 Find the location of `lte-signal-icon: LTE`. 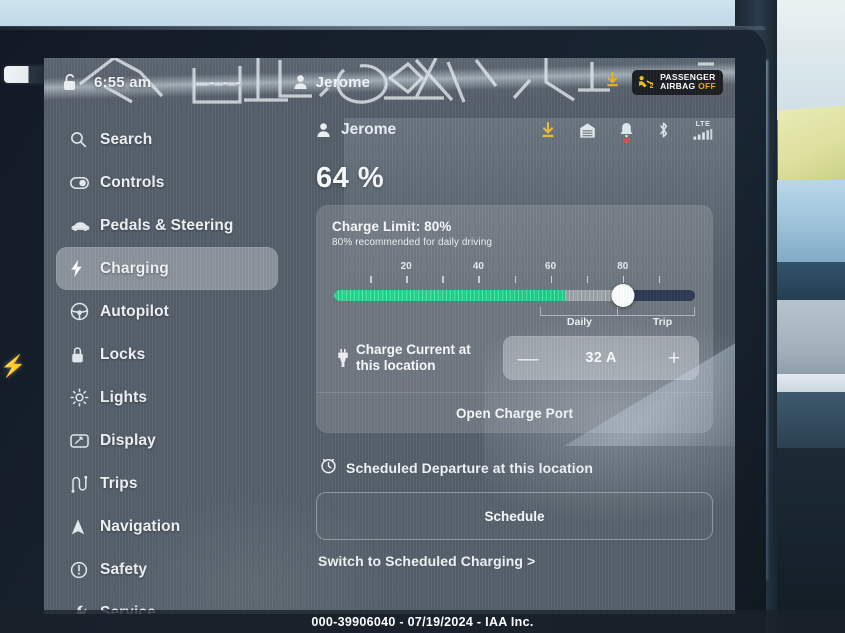

lte-signal-icon: LTE is located at coordinates (703, 130).